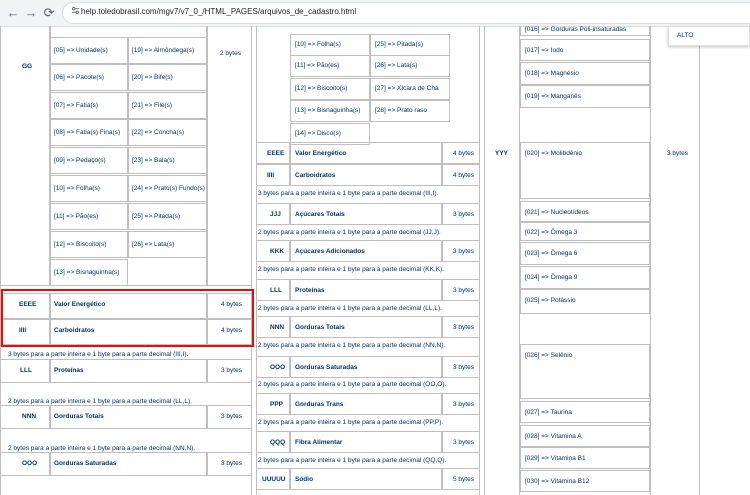 The image size is (750, 495). I want to click on item-text: [016] => Gorduras Poli-insaturadas, so click(576, 29).